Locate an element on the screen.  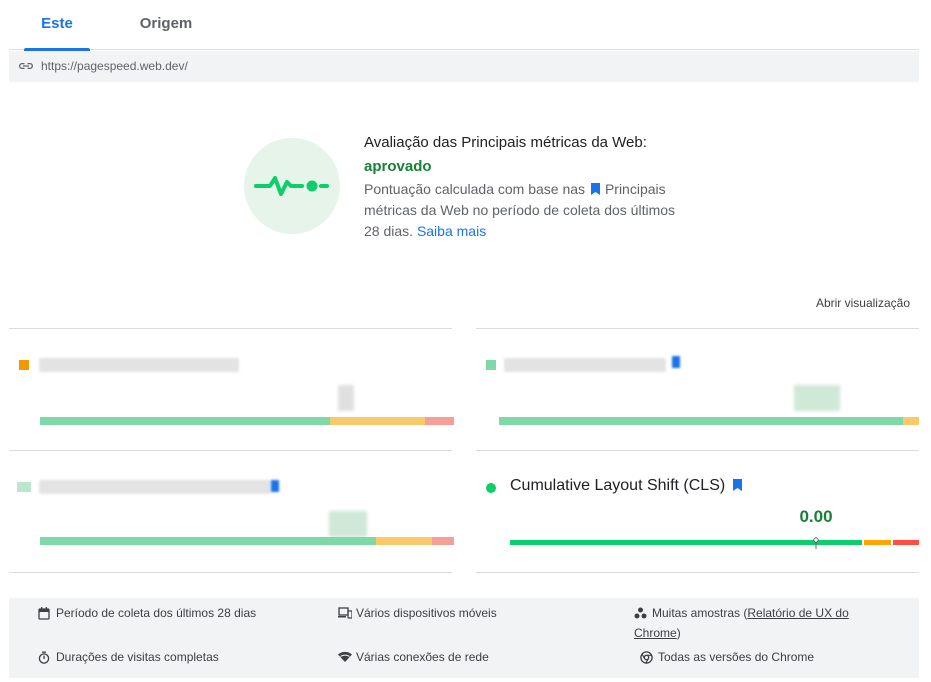
metric-panel-inp is located at coordinates (697, 389).